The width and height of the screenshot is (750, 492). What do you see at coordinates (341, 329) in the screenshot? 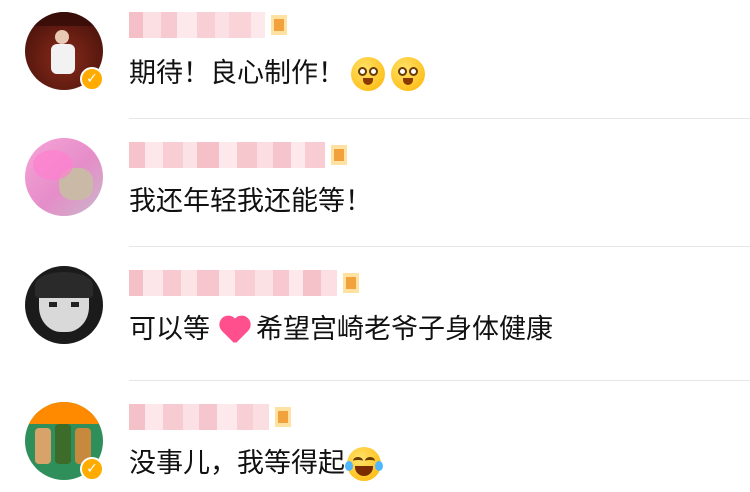
I see `comment-text: 可以等 希望宫崎老爷子身体健康` at bounding box center [341, 329].